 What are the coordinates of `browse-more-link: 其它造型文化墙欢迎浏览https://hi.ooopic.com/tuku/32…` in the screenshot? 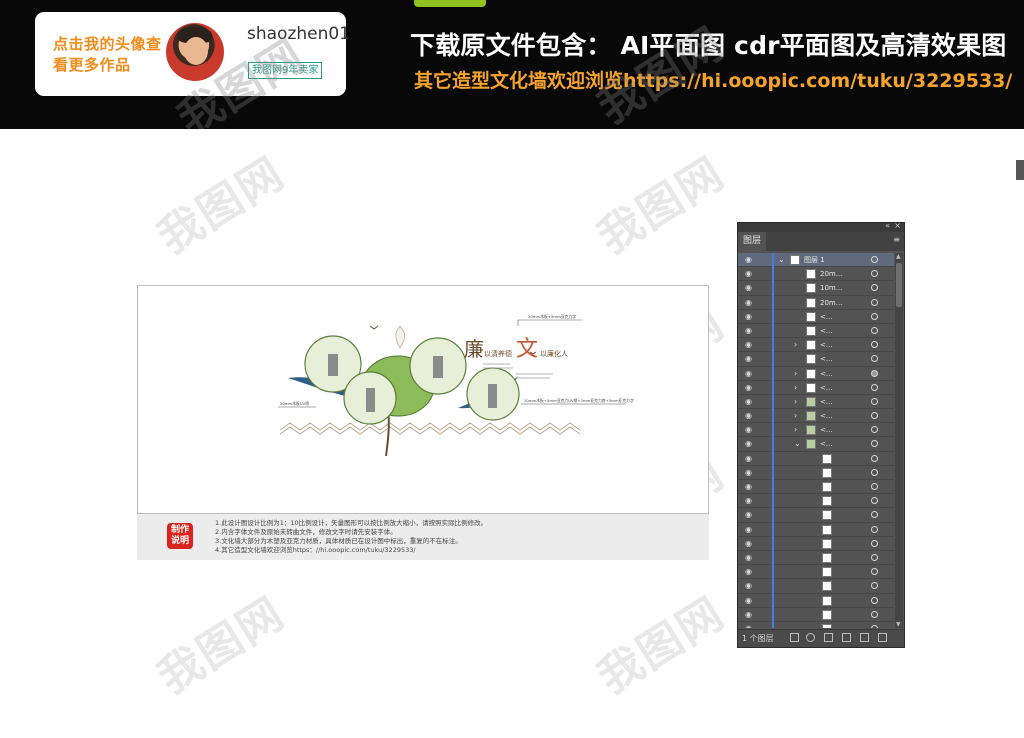 It's located at (713, 79).